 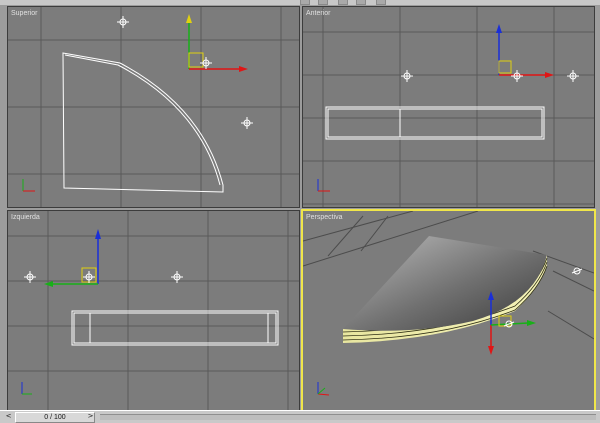 I want to click on main-toolbar-strip, so click(x=300, y=2).